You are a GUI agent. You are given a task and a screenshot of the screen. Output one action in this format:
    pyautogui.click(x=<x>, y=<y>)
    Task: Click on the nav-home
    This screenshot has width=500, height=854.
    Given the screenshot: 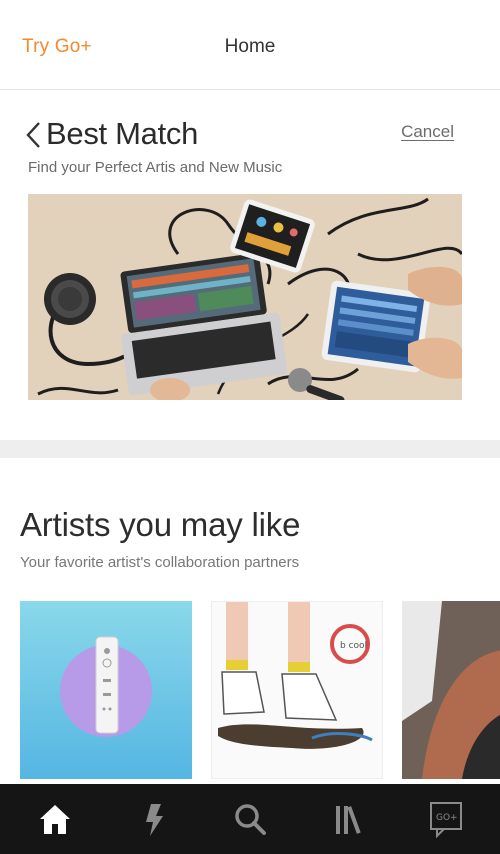 What is the action you would take?
    pyautogui.click(x=55, y=819)
    